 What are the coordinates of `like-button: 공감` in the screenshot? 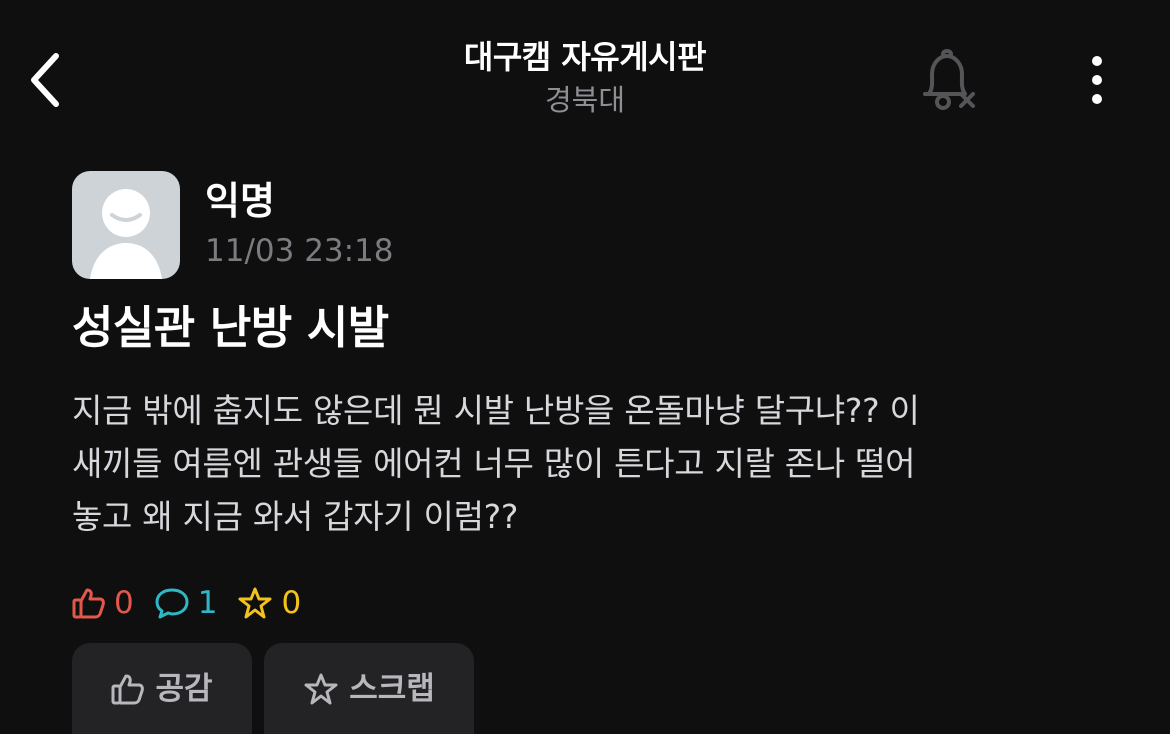 It's located at (162, 688).